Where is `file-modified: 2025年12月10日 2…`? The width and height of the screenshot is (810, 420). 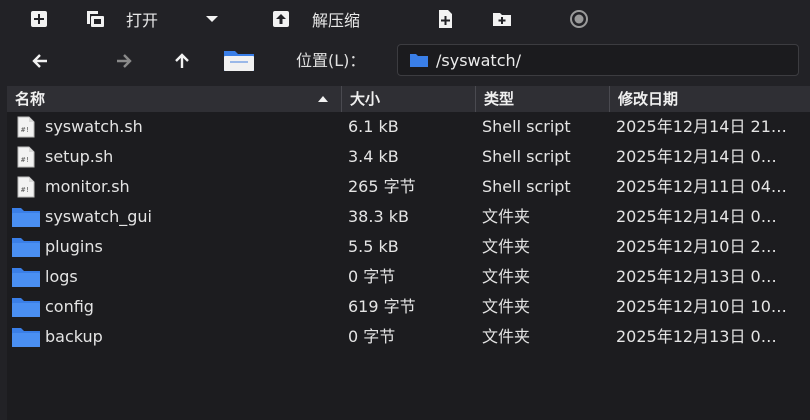
file-modified: 2025年12月10日 2… is located at coordinates (696, 246).